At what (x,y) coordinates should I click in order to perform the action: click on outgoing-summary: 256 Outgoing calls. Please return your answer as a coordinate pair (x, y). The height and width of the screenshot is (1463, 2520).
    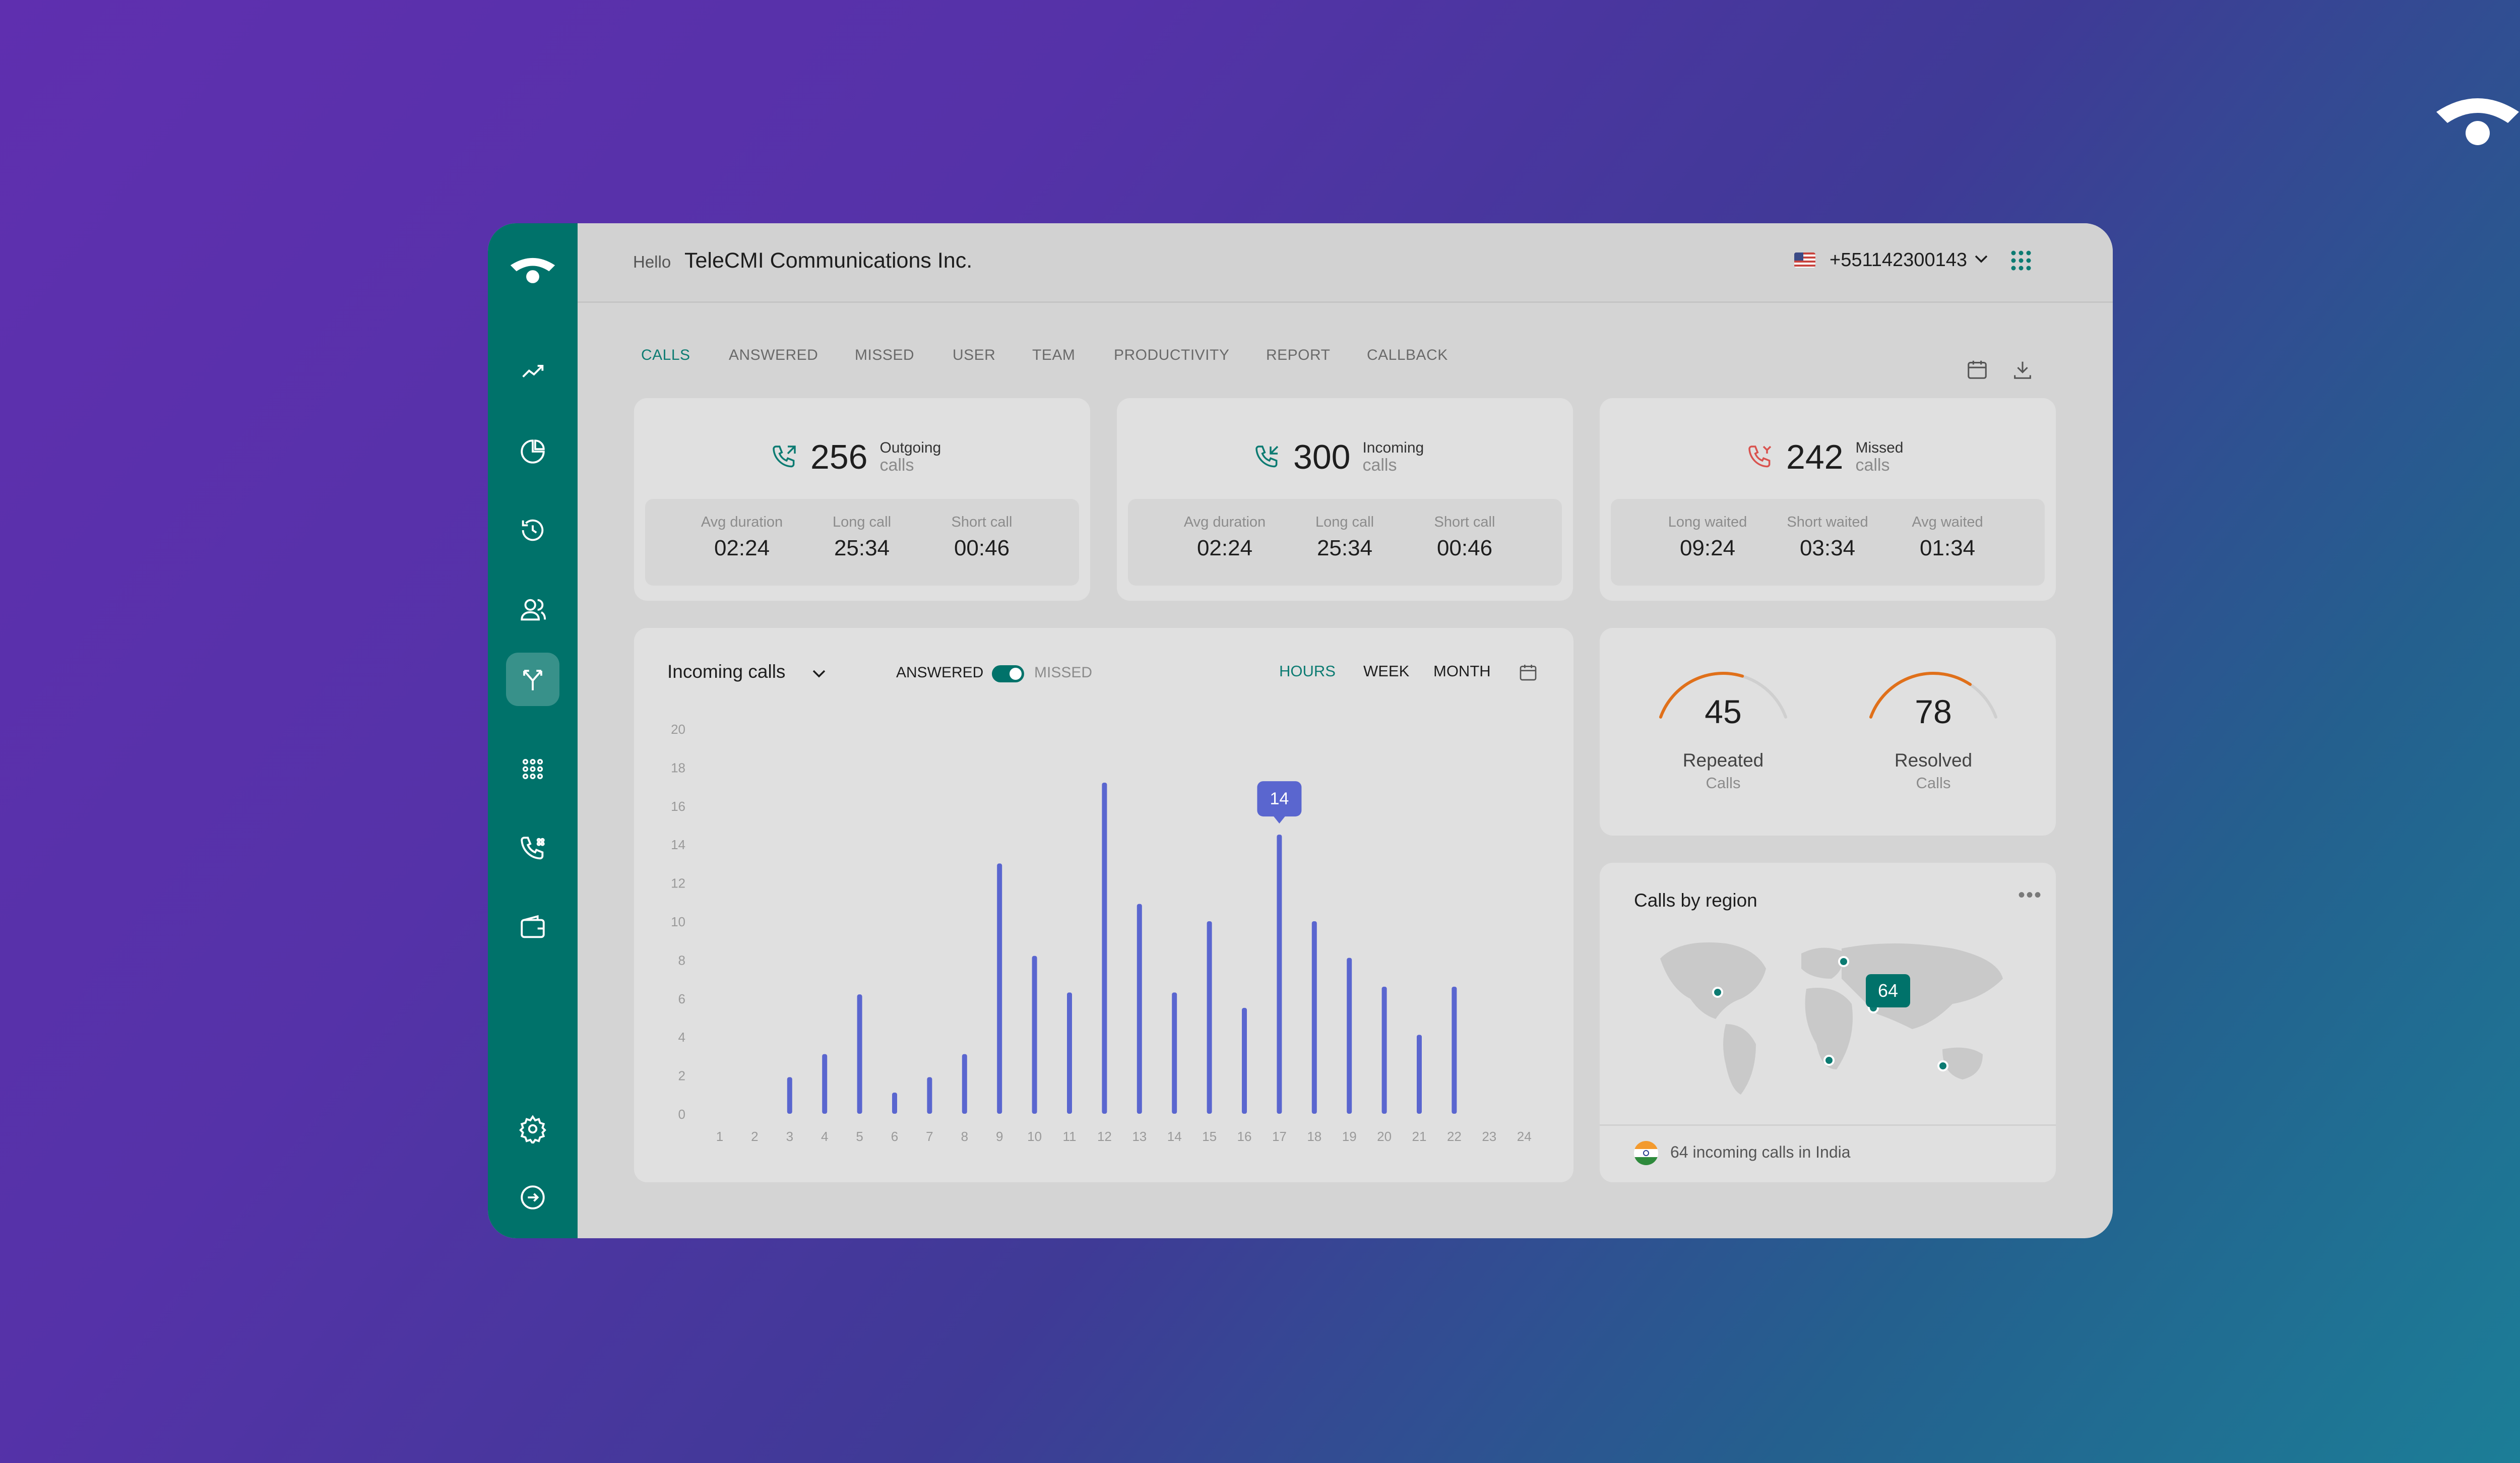
    Looking at the image, I should click on (855, 457).